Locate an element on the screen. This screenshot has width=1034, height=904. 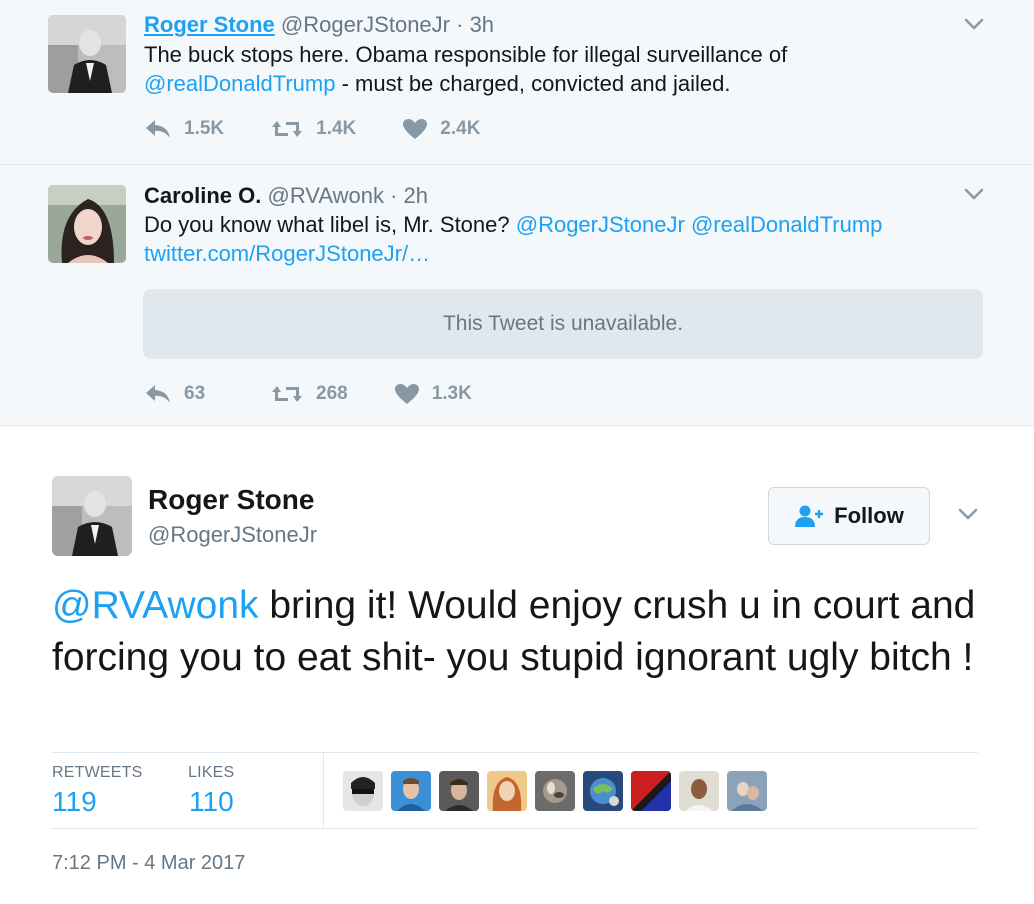
tweet-header: Caroline O. @RVAwonk · 2h is located at coordinates (286, 196).